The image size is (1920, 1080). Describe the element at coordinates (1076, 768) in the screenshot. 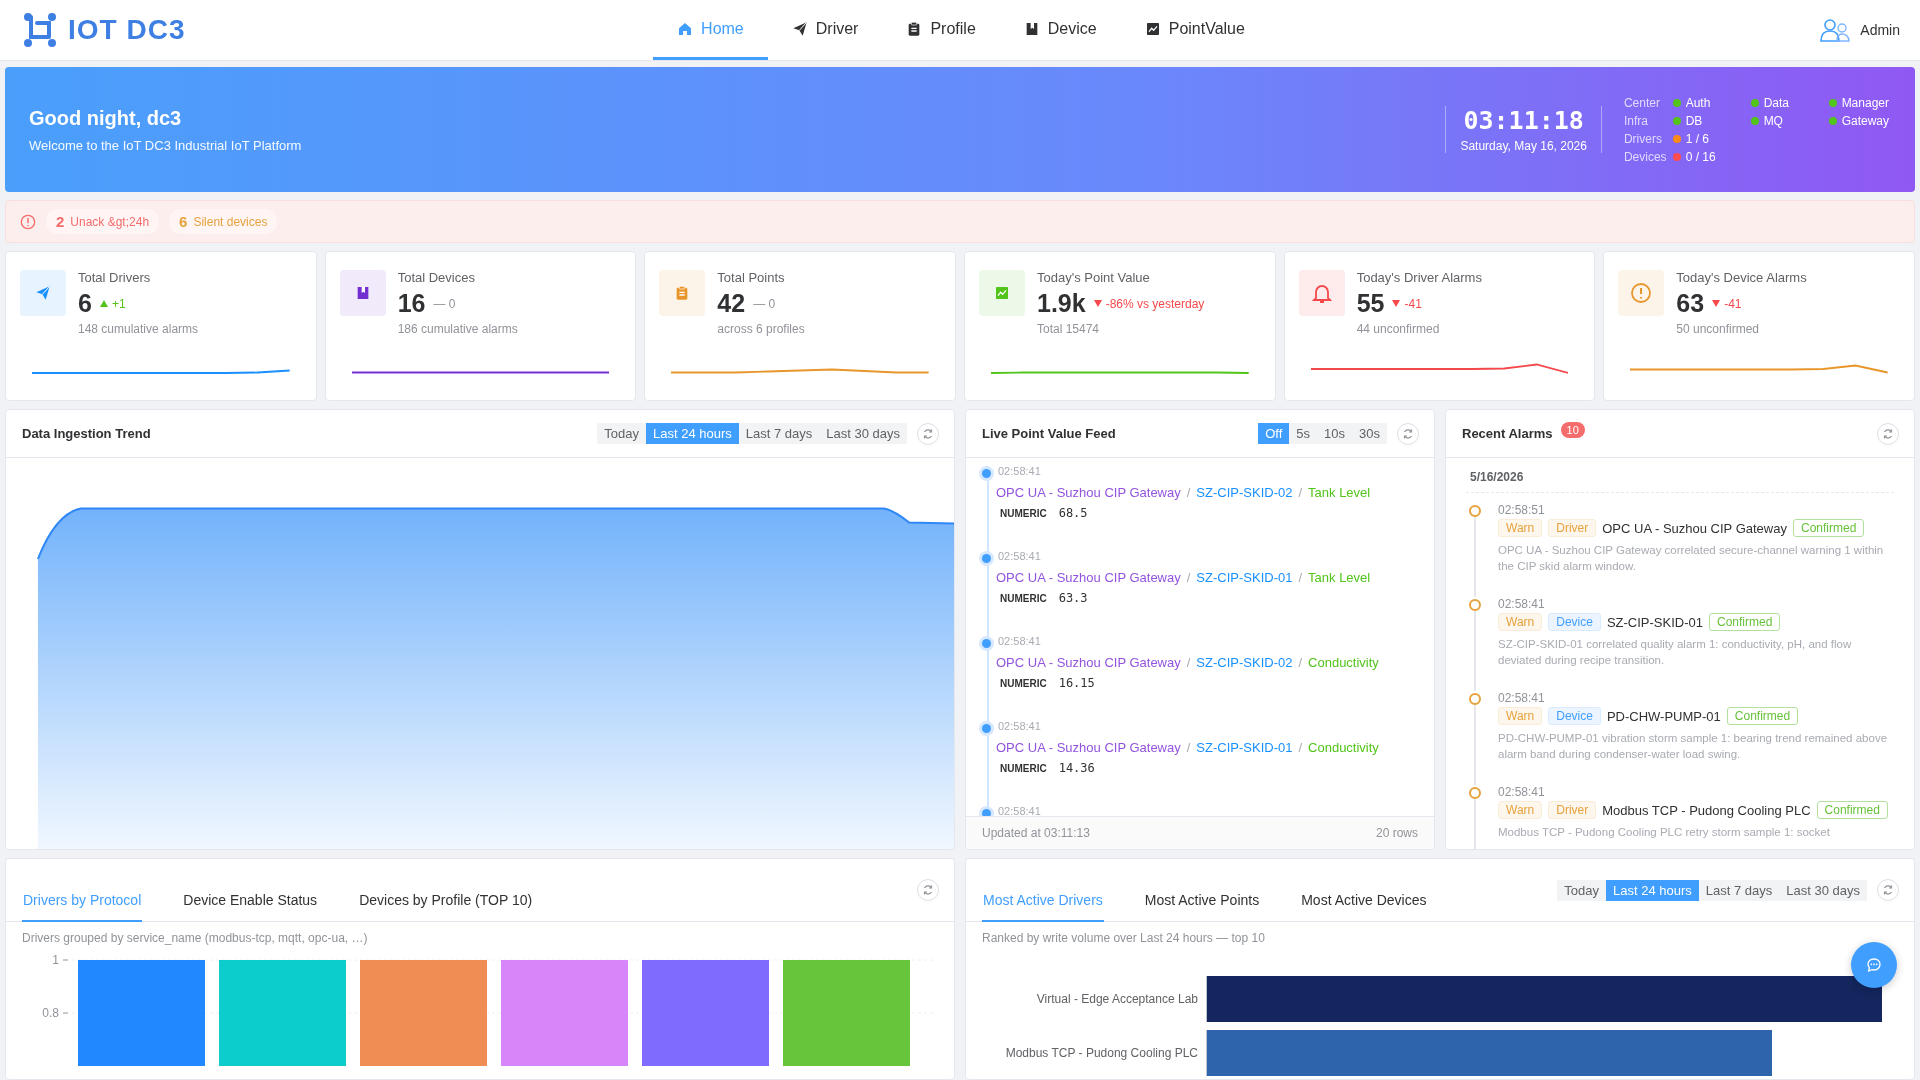

I see `point-value: 14.36` at that location.